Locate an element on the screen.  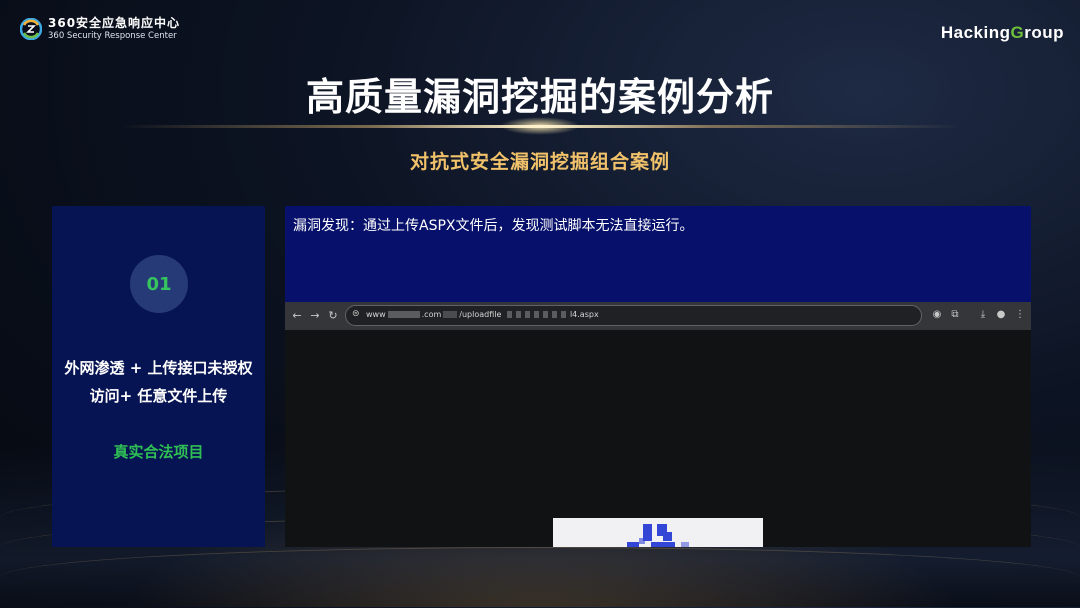
reload-icon: ↻ is located at coordinates (333, 316).